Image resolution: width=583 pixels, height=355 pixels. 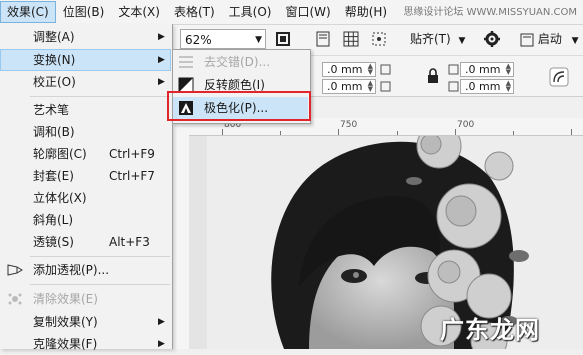 I want to click on menu-item-label: 清除效果(E), so click(x=65, y=299).